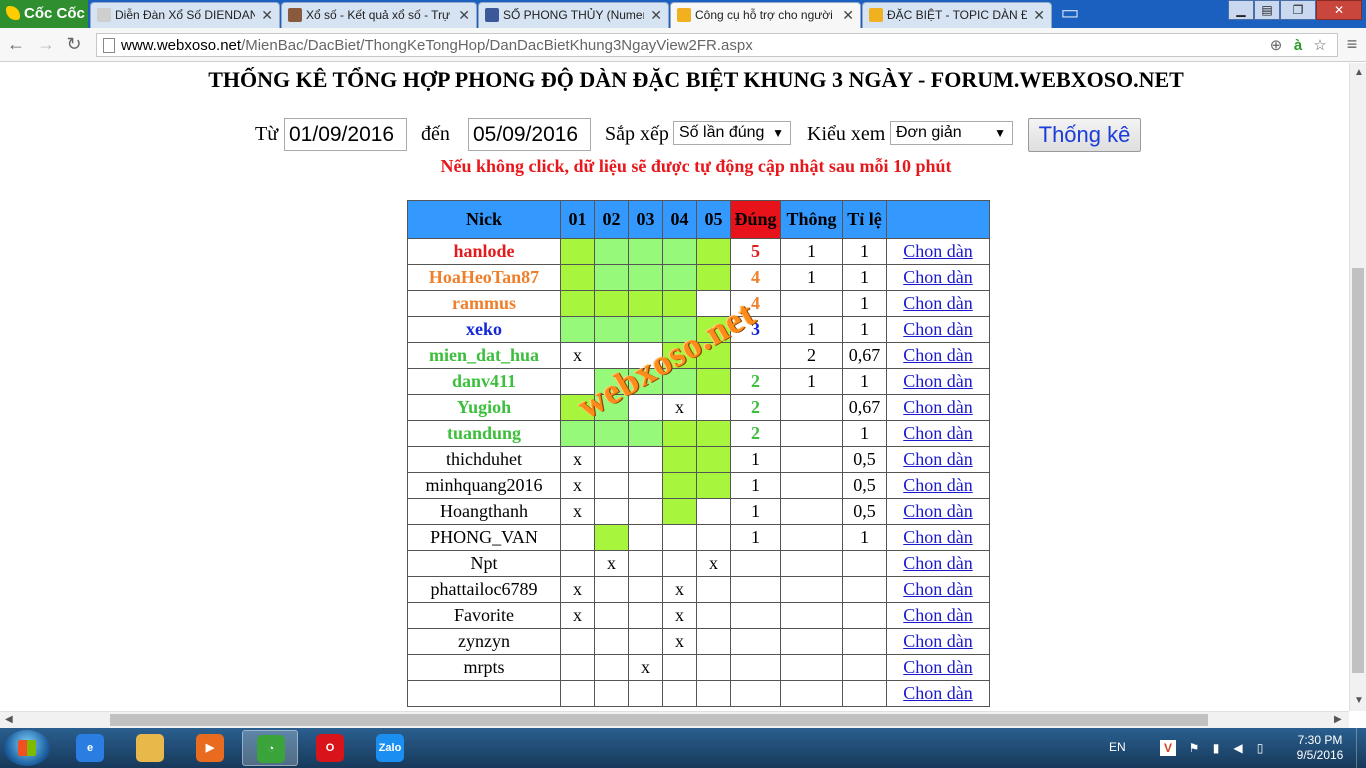 The height and width of the screenshot is (768, 1366). Describe the element at coordinates (74, 44) in the screenshot. I see `reload-icon: ↻` at that location.